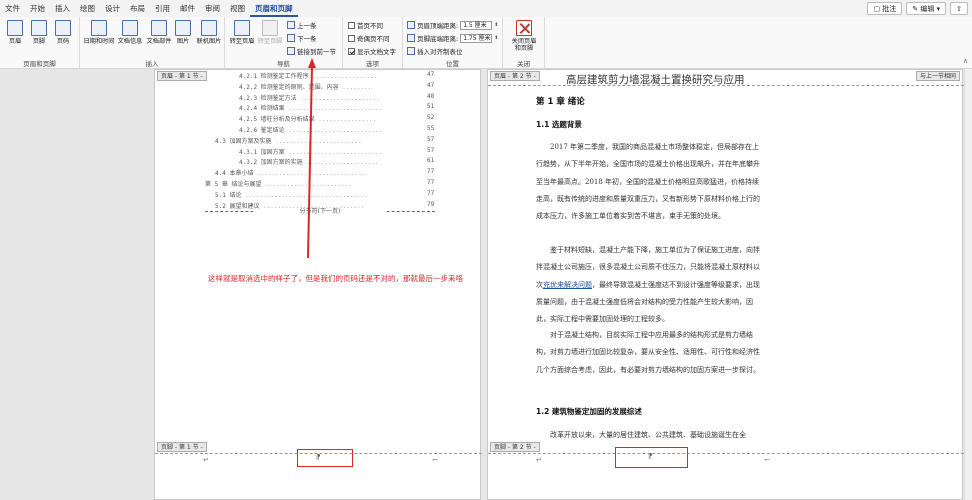 The width and height of the screenshot is (972, 500). I want to click on next-button: 下一条, so click(302, 38).